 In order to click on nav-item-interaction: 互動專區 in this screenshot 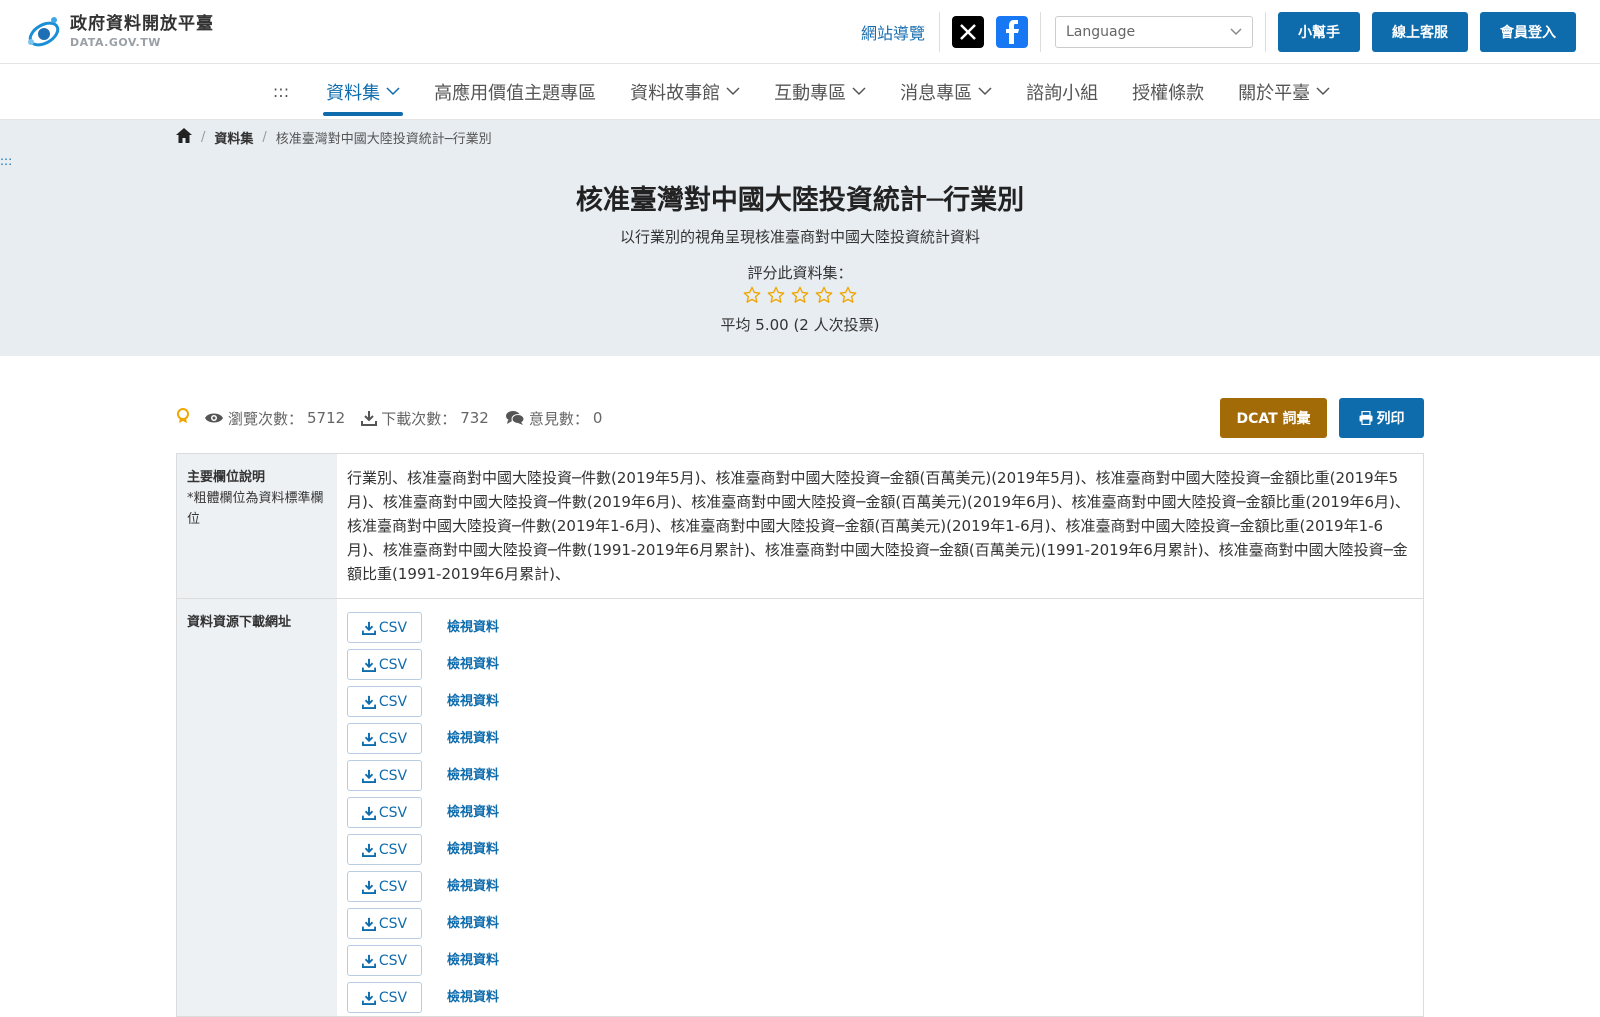, I will do `click(820, 92)`.